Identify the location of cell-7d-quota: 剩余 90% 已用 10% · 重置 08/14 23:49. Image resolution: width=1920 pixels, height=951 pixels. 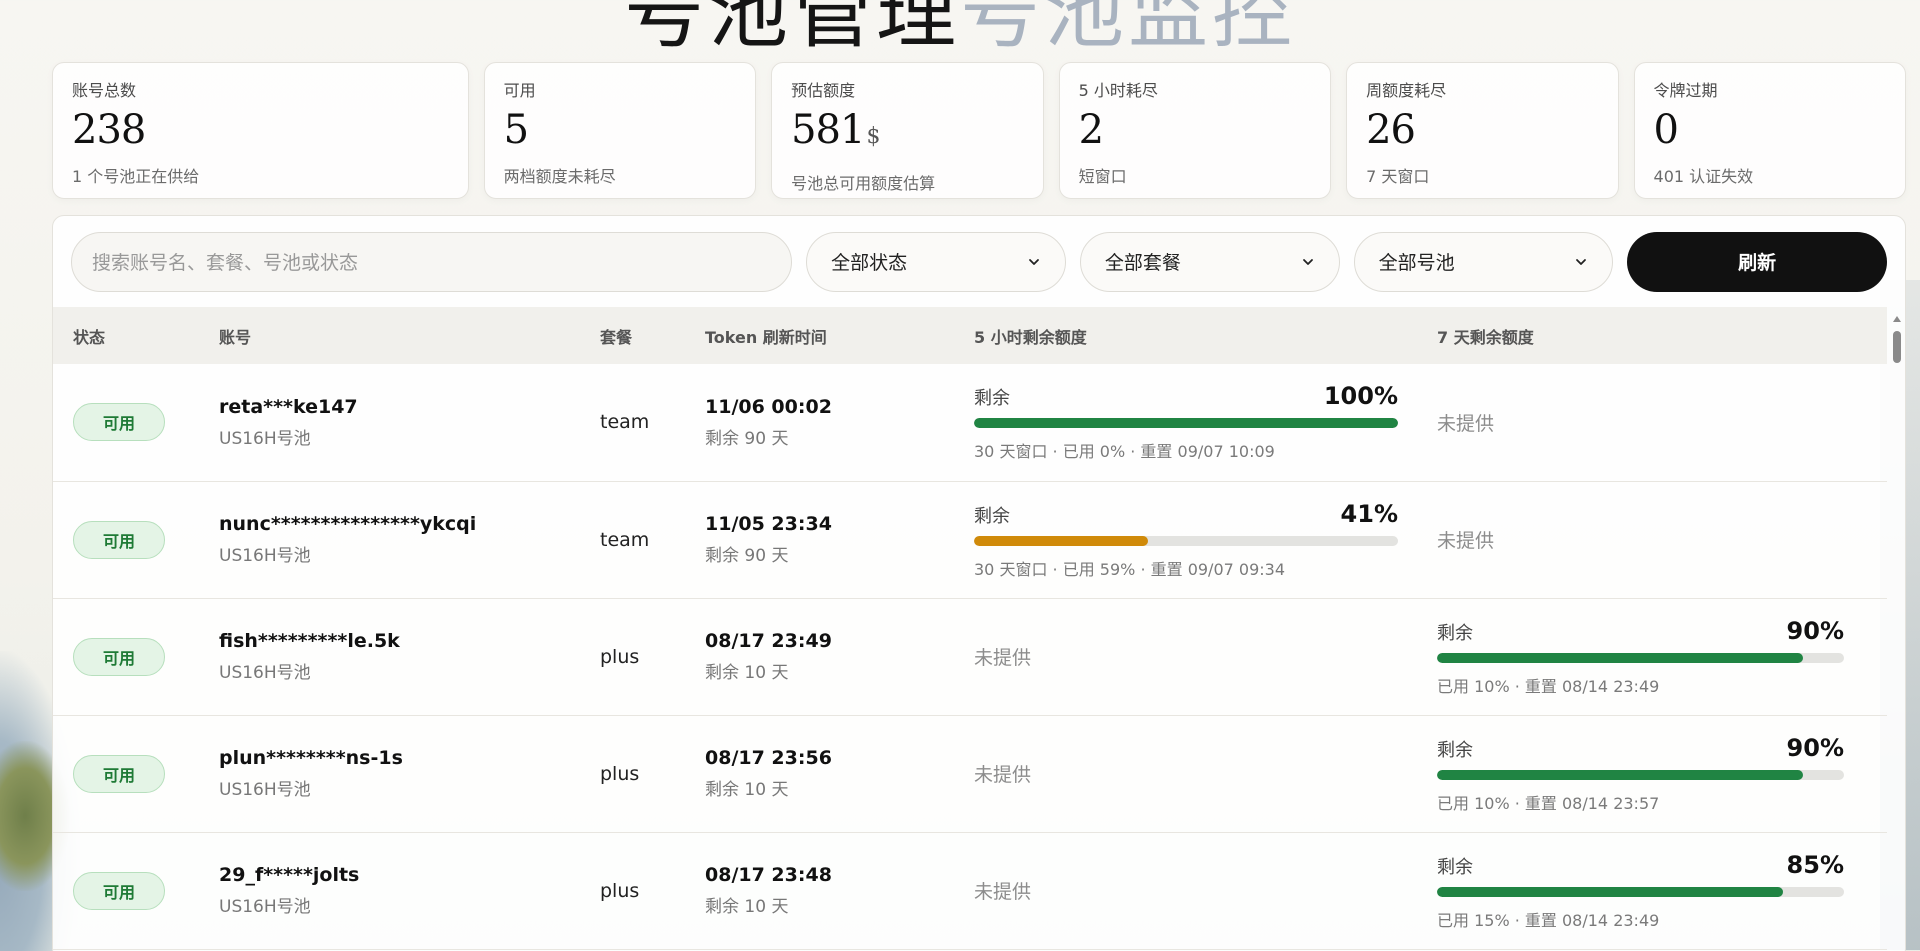
(1662, 657).